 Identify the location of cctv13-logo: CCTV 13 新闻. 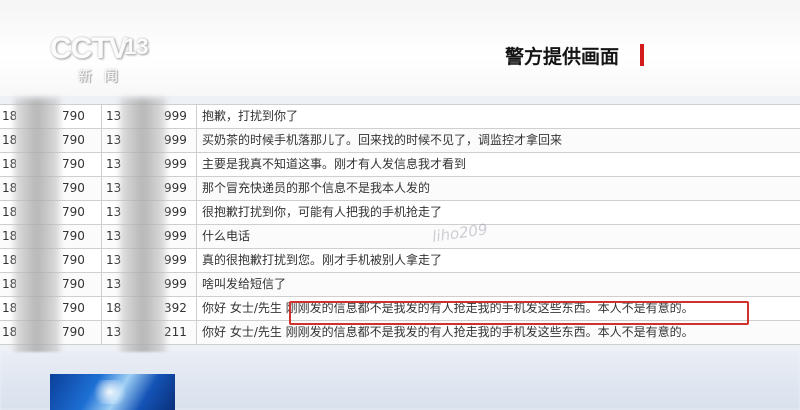
(105, 58).